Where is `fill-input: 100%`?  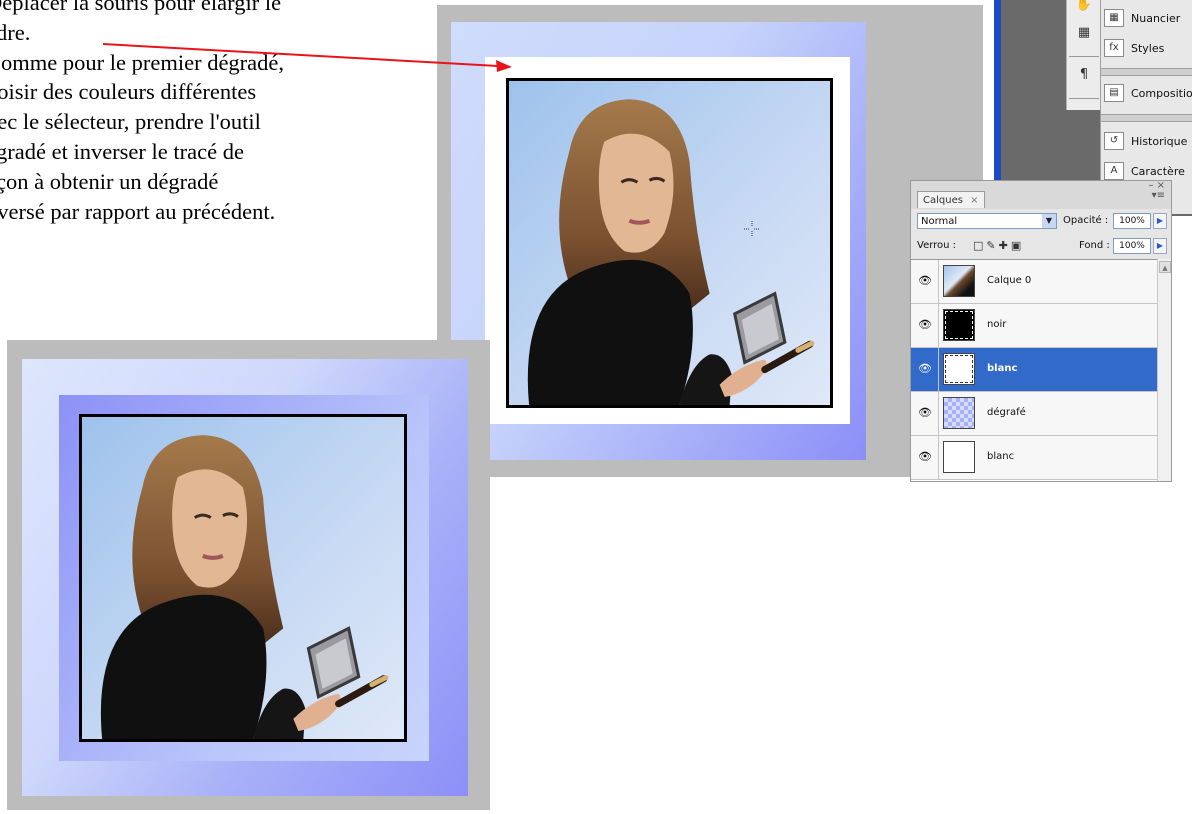 fill-input: 100% is located at coordinates (1132, 246).